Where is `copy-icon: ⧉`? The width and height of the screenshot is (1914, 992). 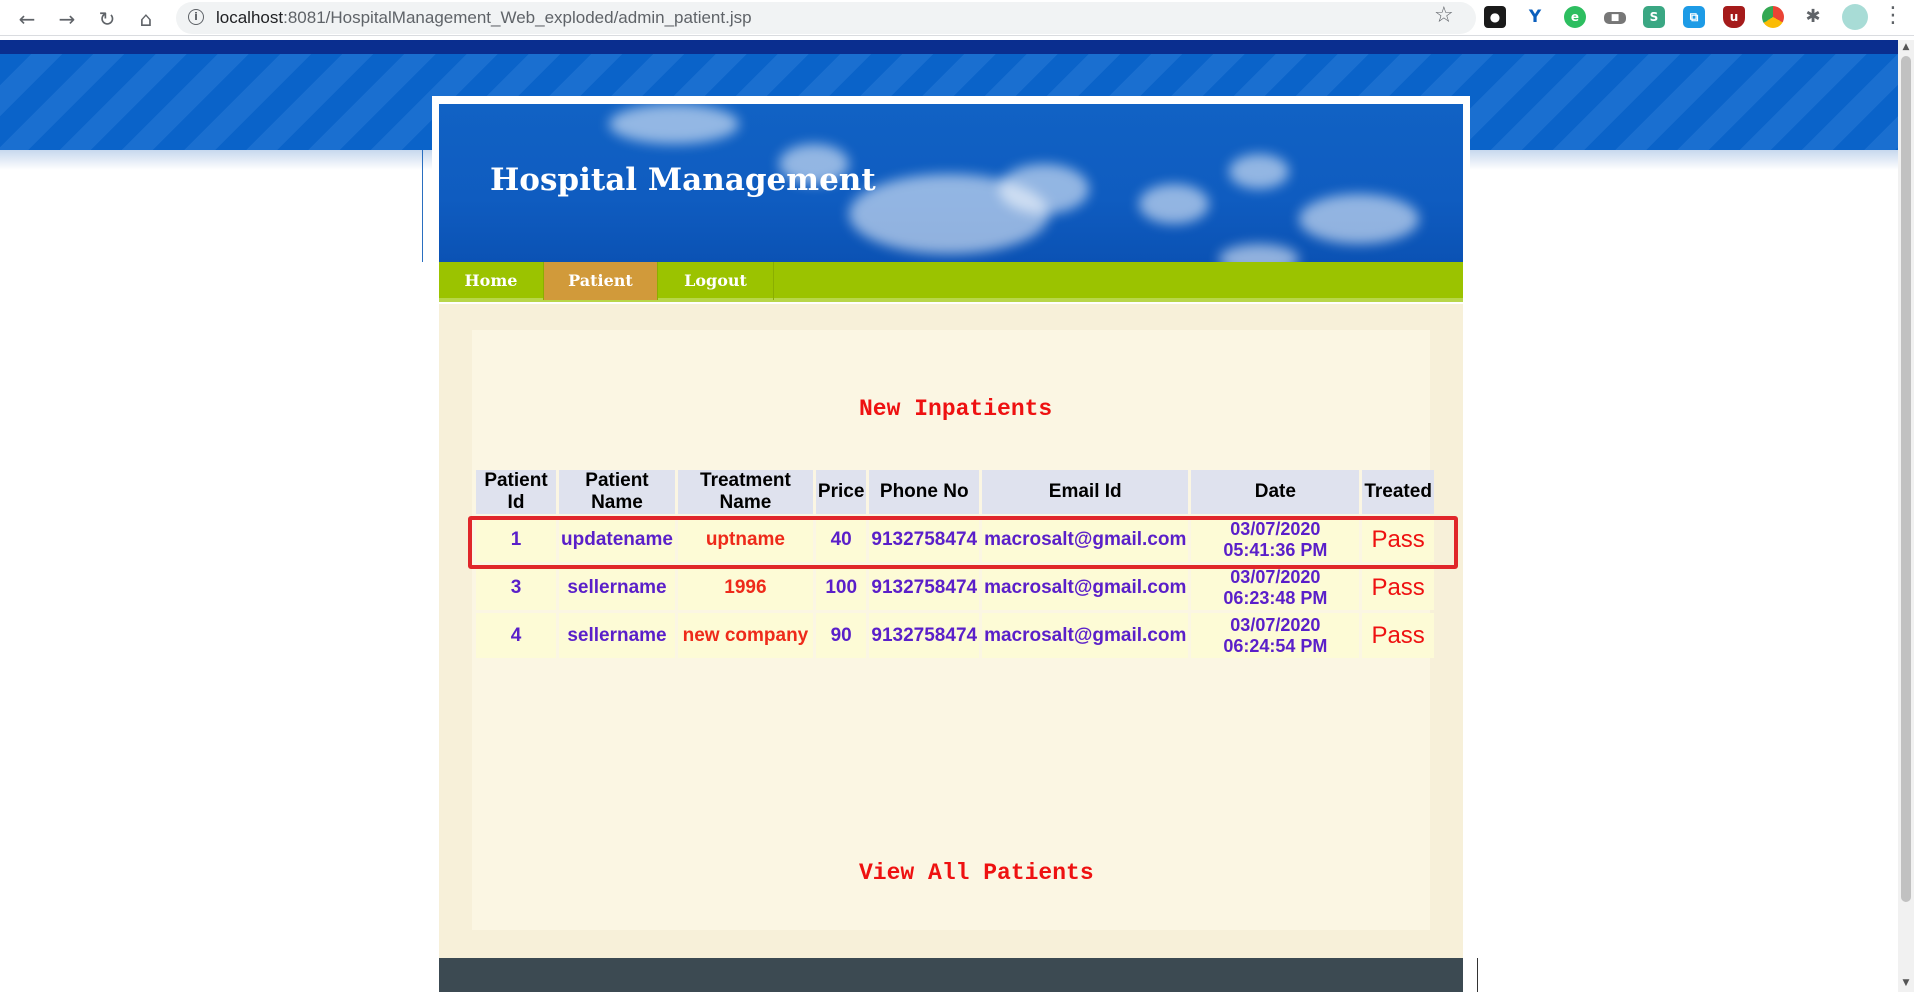 copy-icon: ⧉ is located at coordinates (1694, 17).